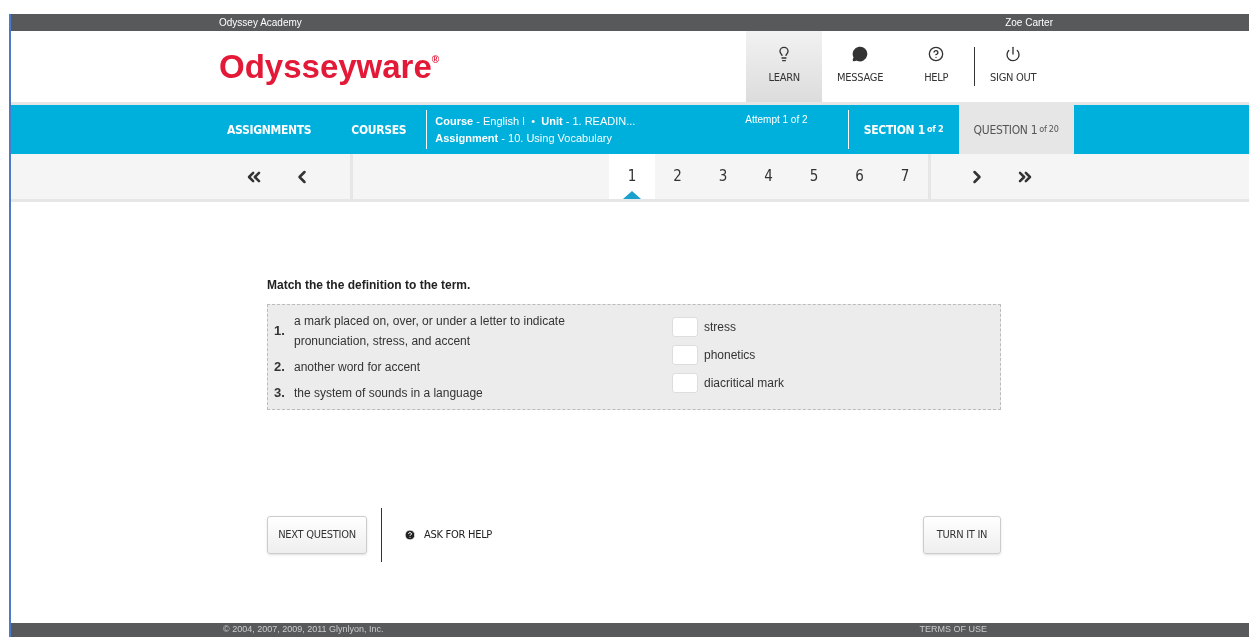 This screenshot has width=1249, height=637. Describe the element at coordinates (953, 630) in the screenshot. I see `terms-of-use-link: TERMS OF USE` at that location.